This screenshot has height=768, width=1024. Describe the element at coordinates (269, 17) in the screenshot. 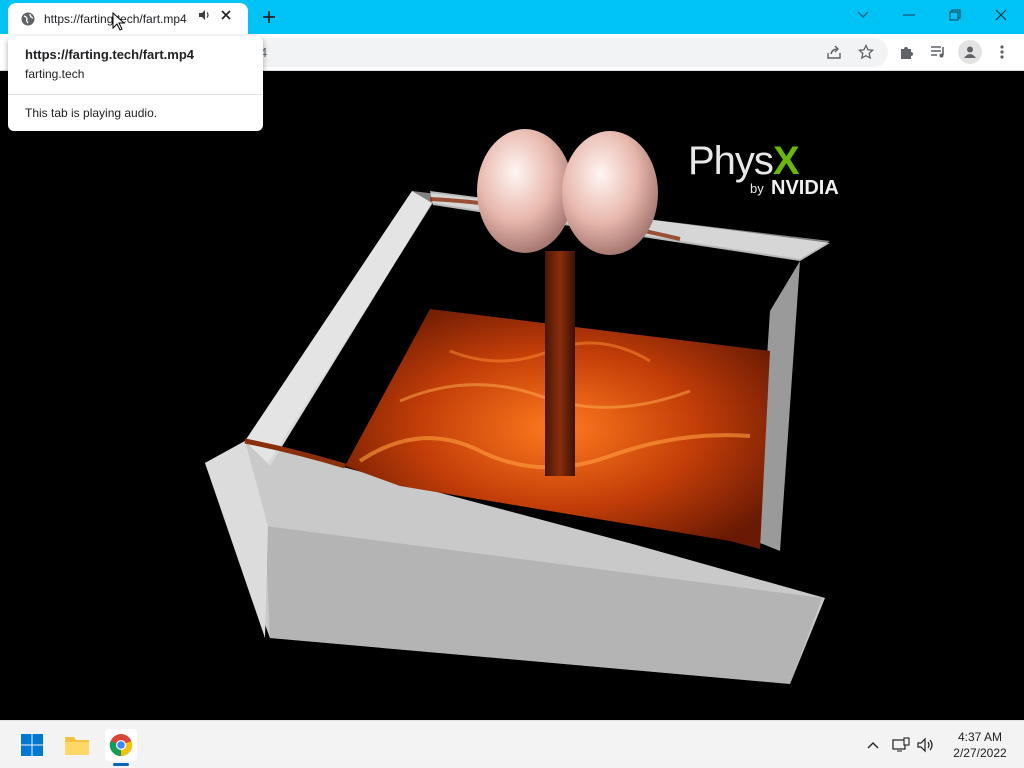

I see `plus-icon` at that location.